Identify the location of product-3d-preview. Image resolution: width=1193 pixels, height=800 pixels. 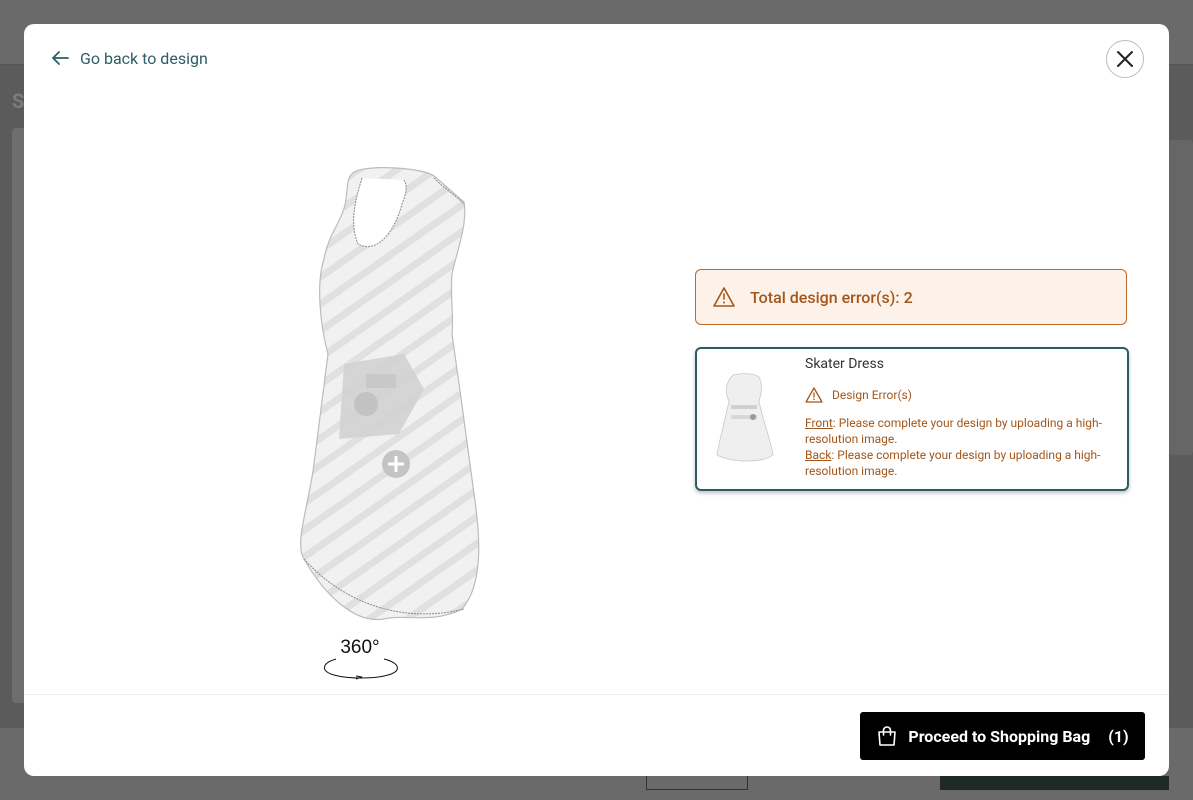
(384, 394).